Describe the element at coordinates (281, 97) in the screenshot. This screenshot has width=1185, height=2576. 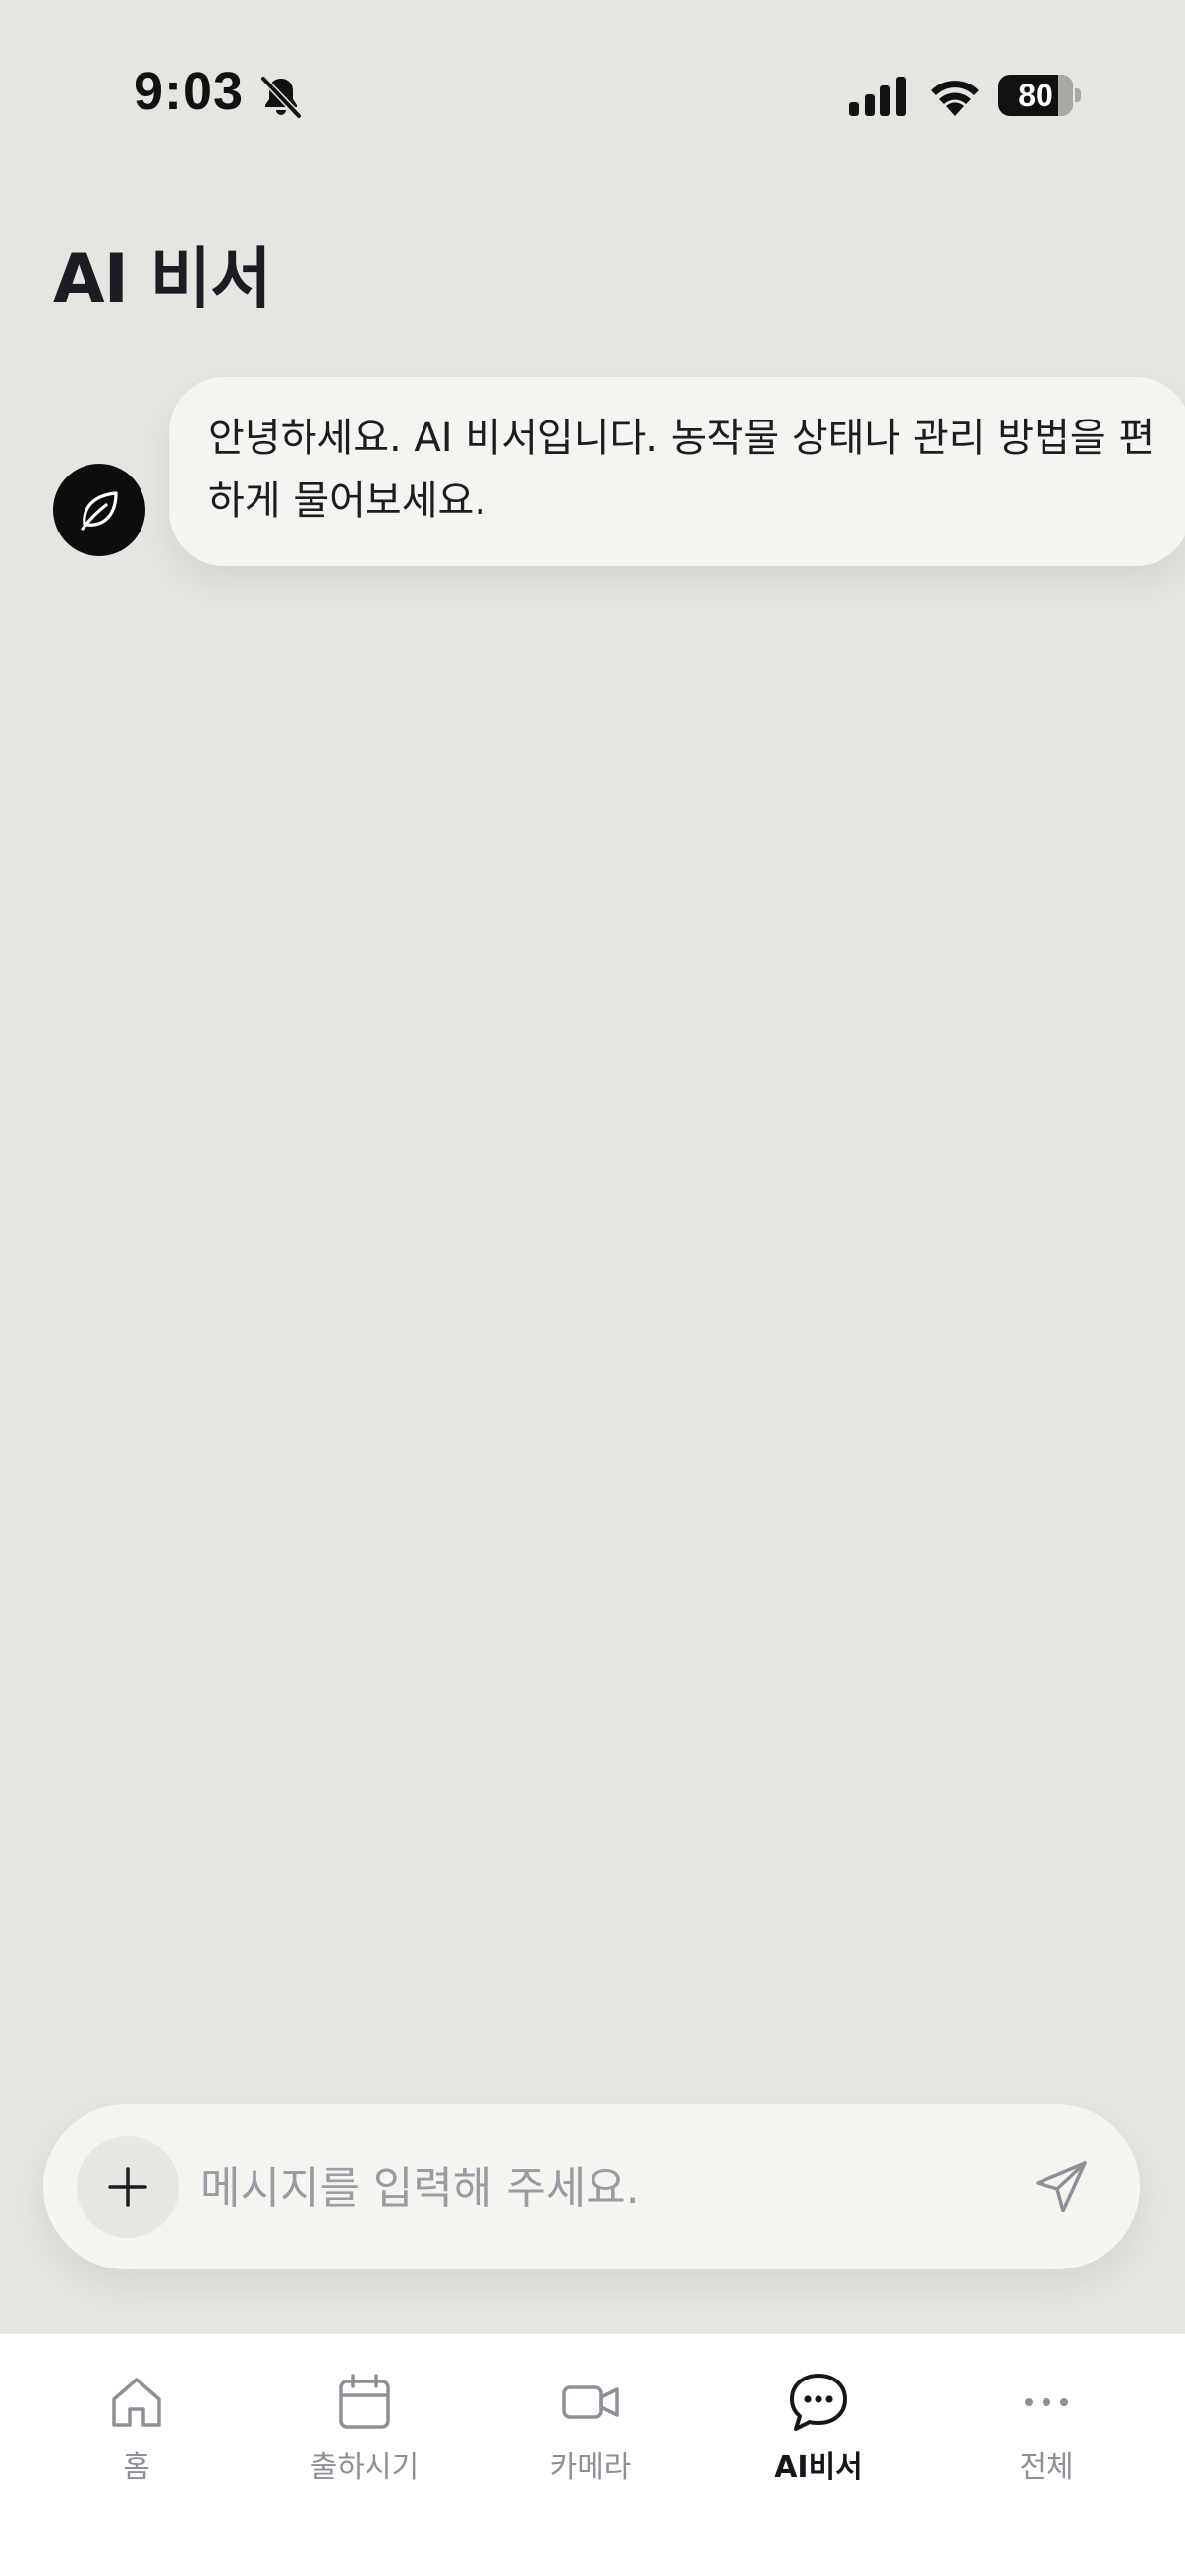
I see `bell-off-icon` at that location.